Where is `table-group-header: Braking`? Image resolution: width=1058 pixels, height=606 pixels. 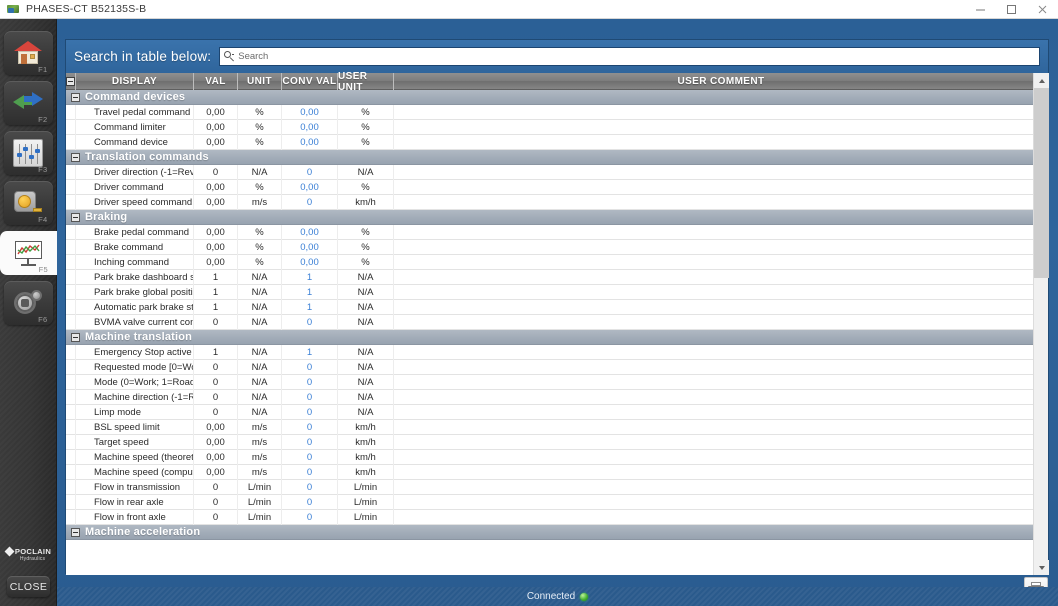 table-group-header: Braking is located at coordinates (557, 217).